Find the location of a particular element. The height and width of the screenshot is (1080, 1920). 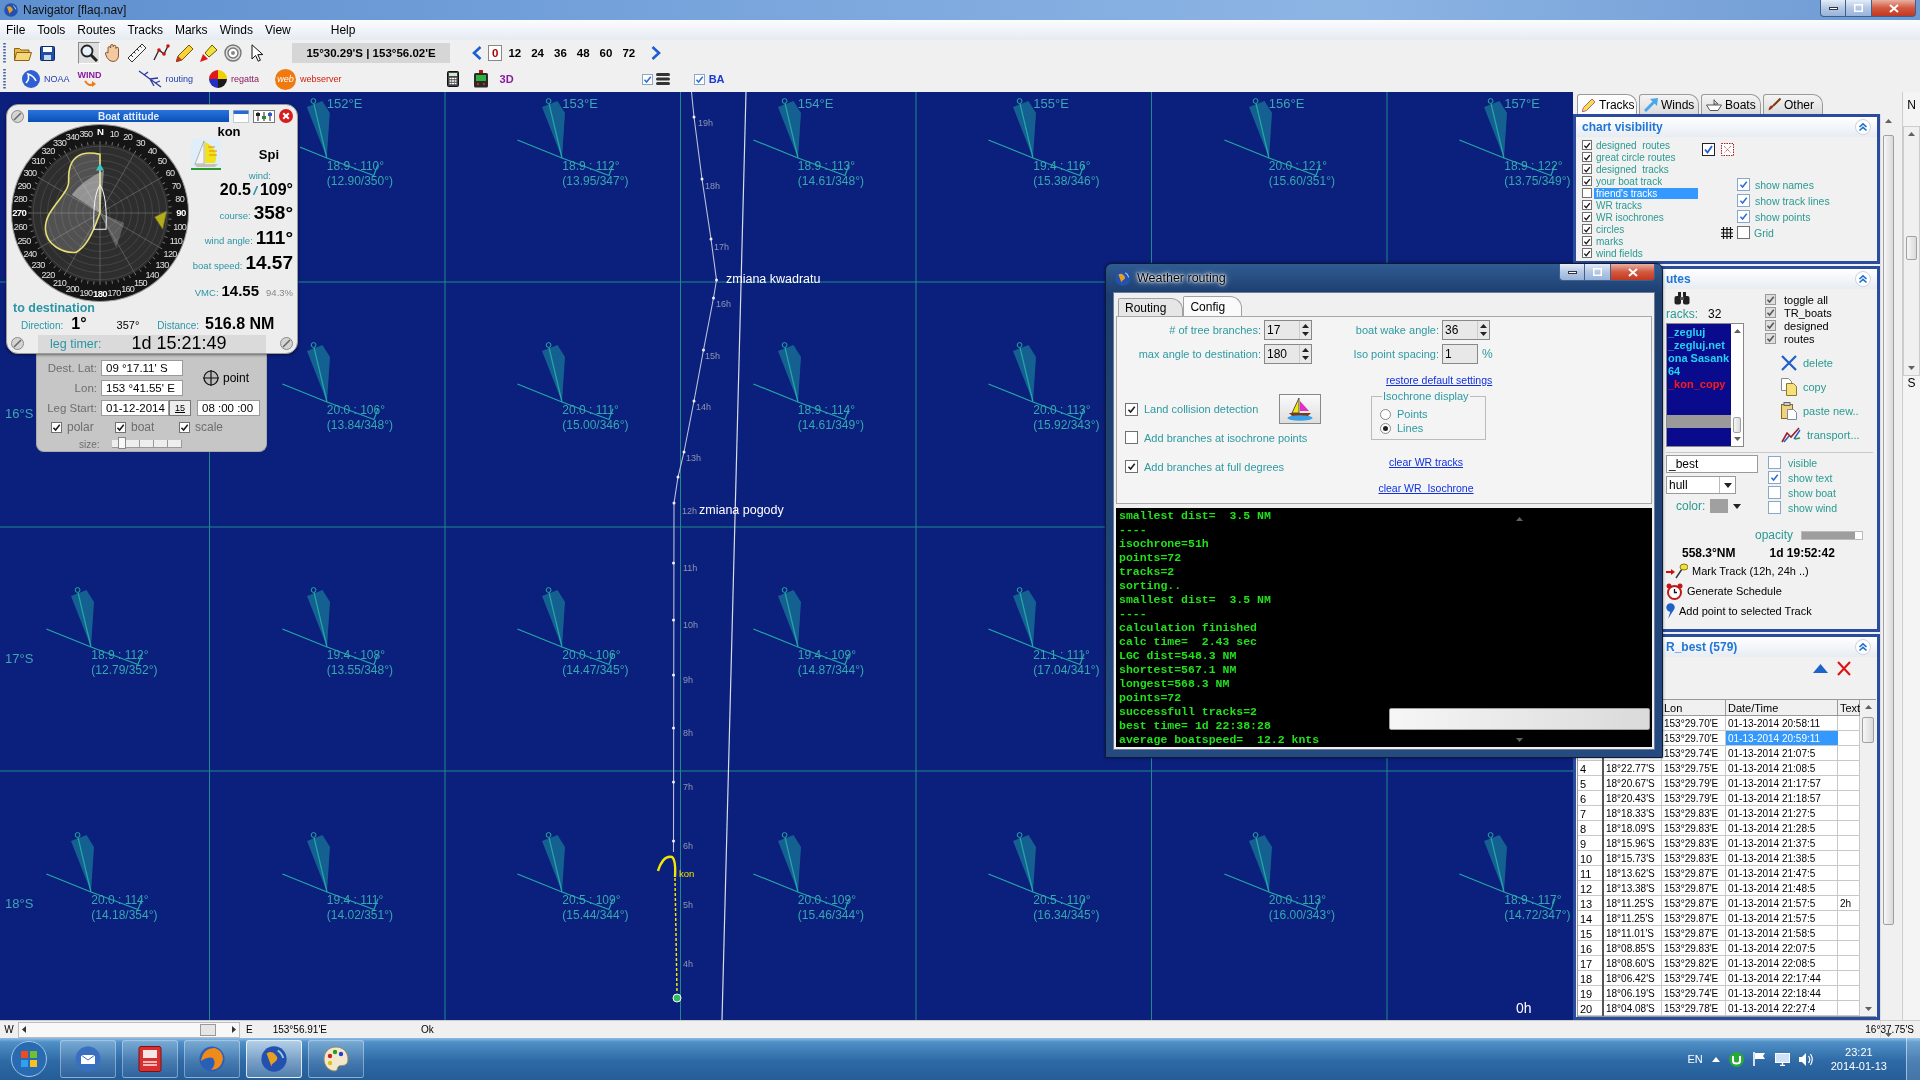

menu-item: Marks is located at coordinates (191, 30).